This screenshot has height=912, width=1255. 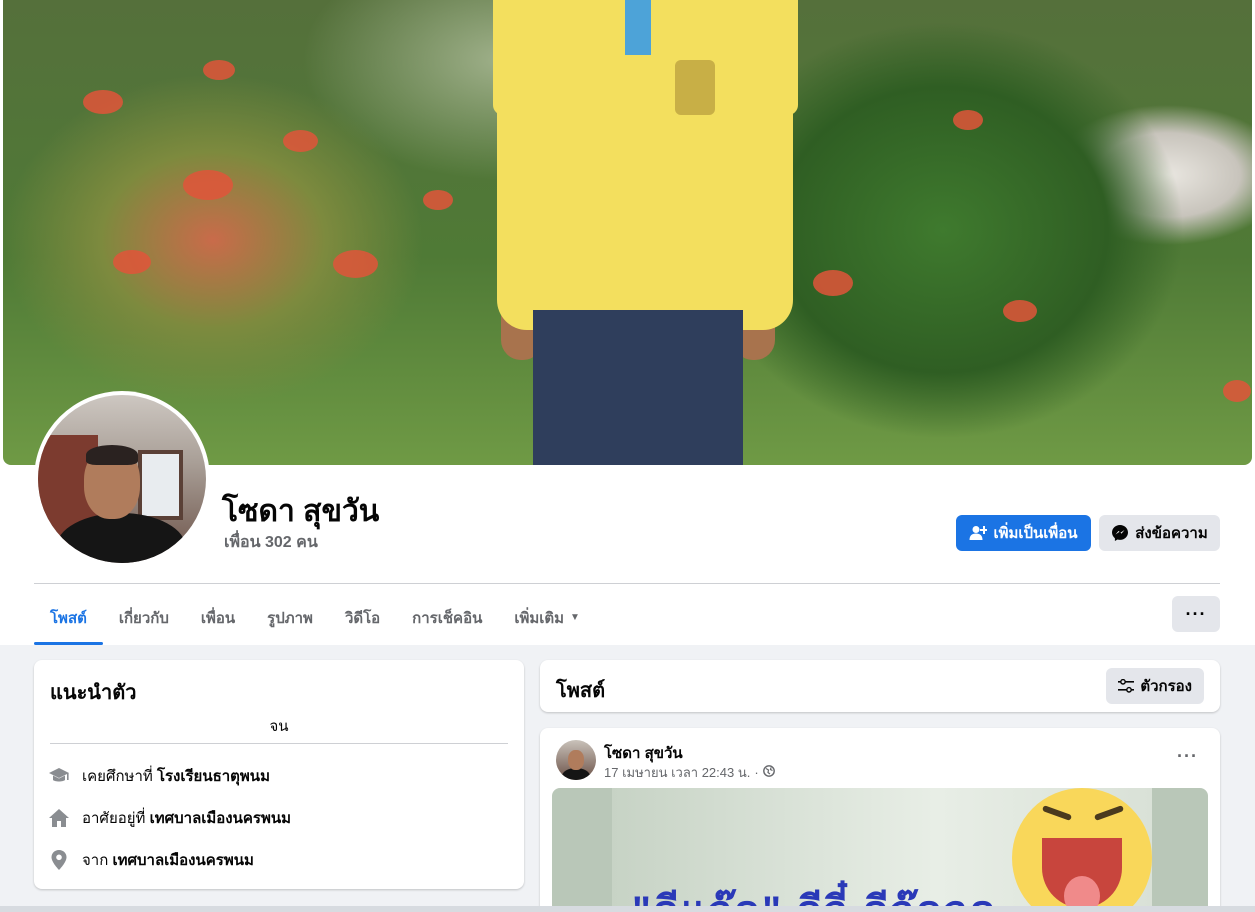 I want to click on tab-videos-label: วิดีโอ, so click(x=362, y=618).